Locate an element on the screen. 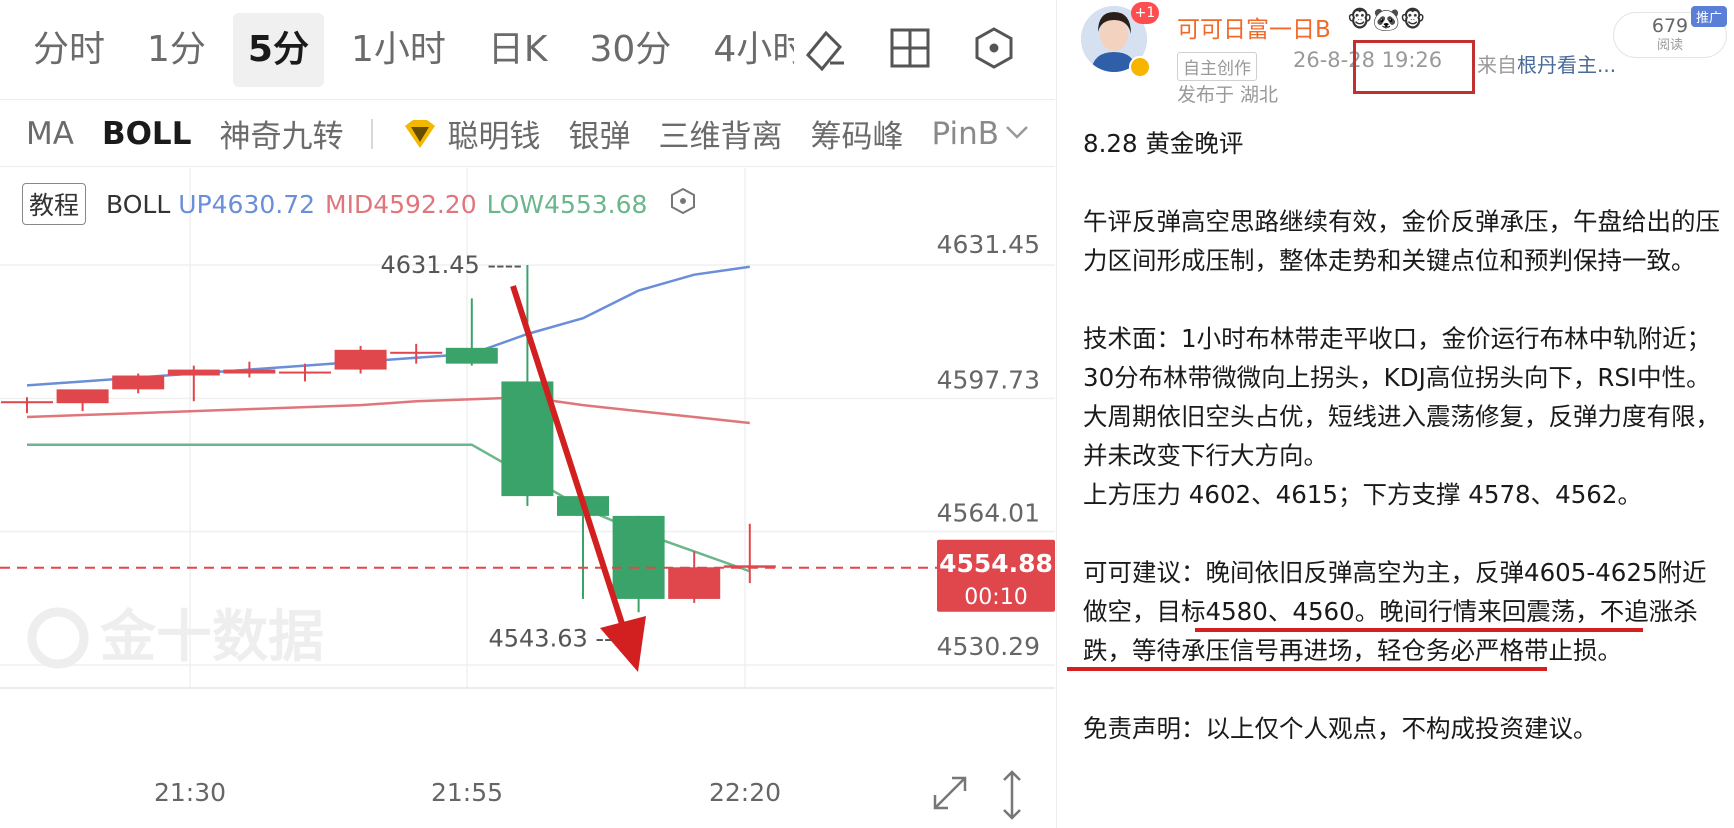 The width and height of the screenshot is (1734, 828). tab-4hour: 4小时 is located at coordinates (746, 50).